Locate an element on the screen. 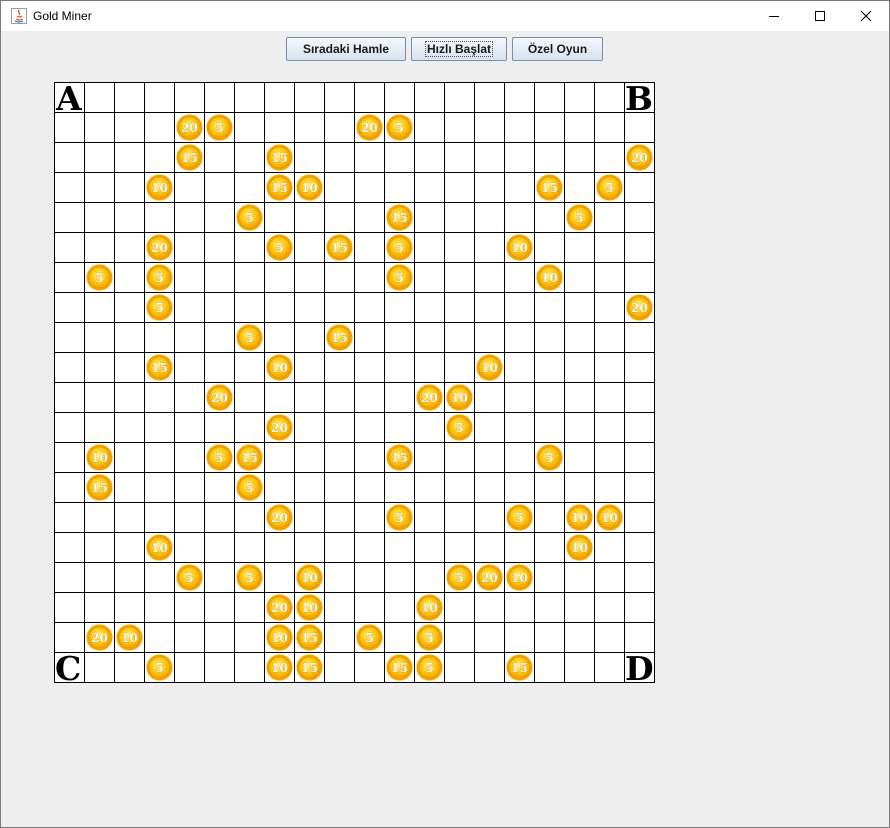  close-button is located at coordinates (866, 16).